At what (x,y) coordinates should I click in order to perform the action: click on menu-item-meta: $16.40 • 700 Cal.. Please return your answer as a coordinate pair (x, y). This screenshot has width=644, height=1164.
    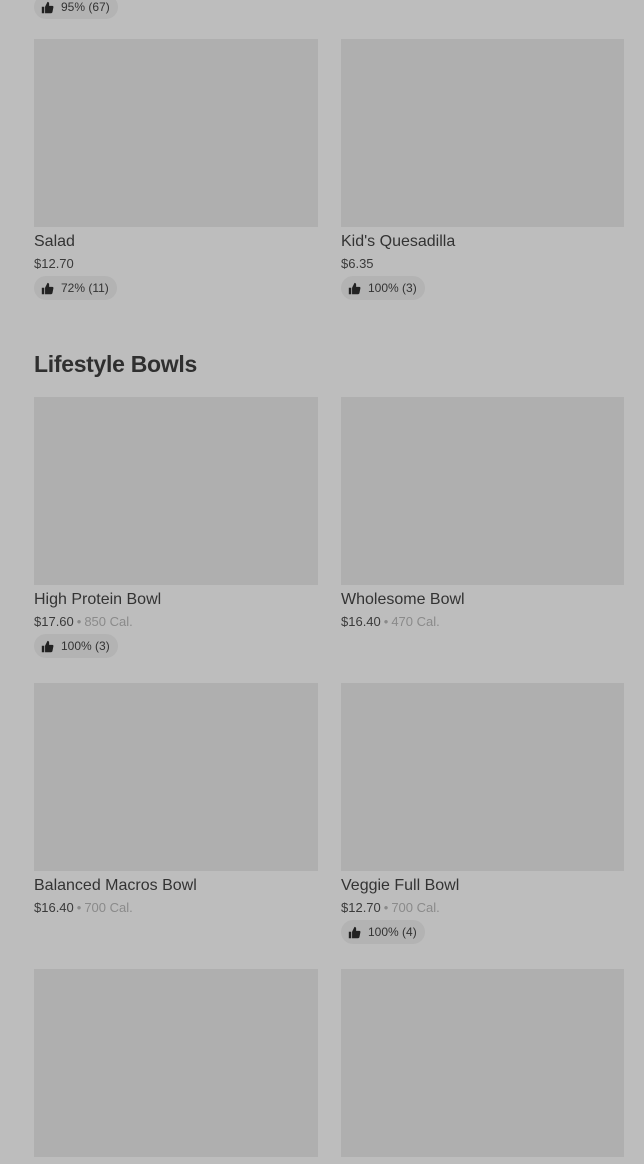
    Looking at the image, I should click on (176, 907).